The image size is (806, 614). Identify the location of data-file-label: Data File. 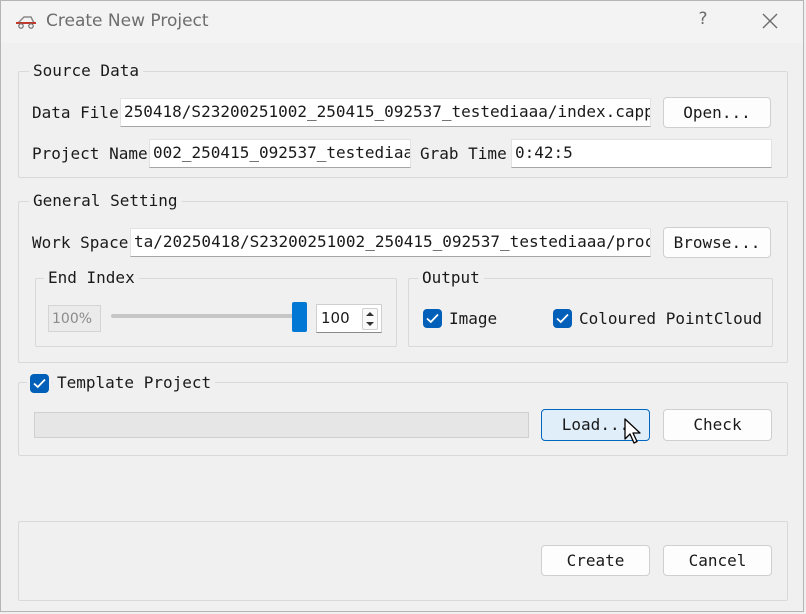
(75, 112).